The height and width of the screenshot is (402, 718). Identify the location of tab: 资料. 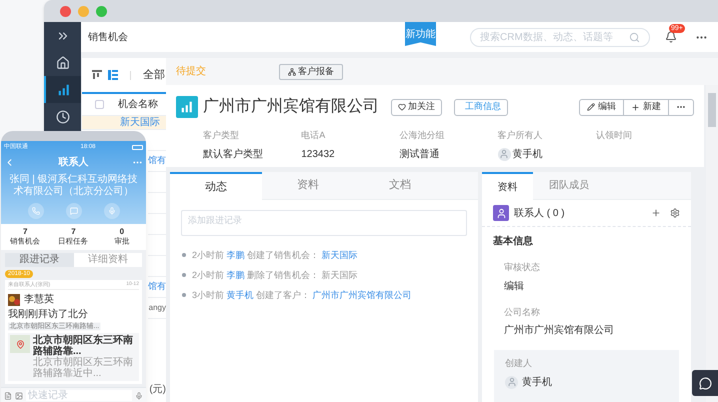
(507, 186).